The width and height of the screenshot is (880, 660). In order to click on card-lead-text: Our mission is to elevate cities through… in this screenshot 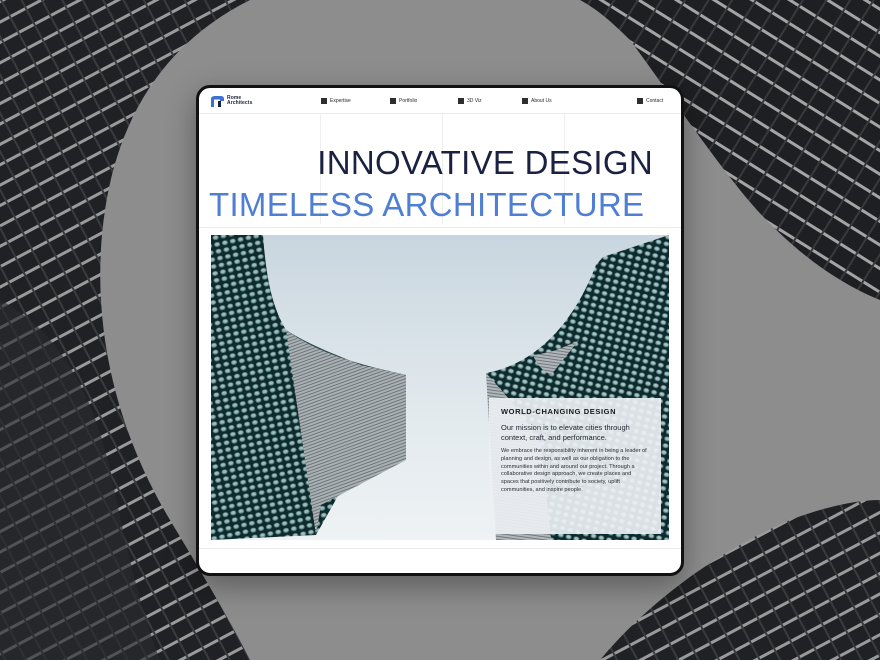, I will do `click(565, 432)`.